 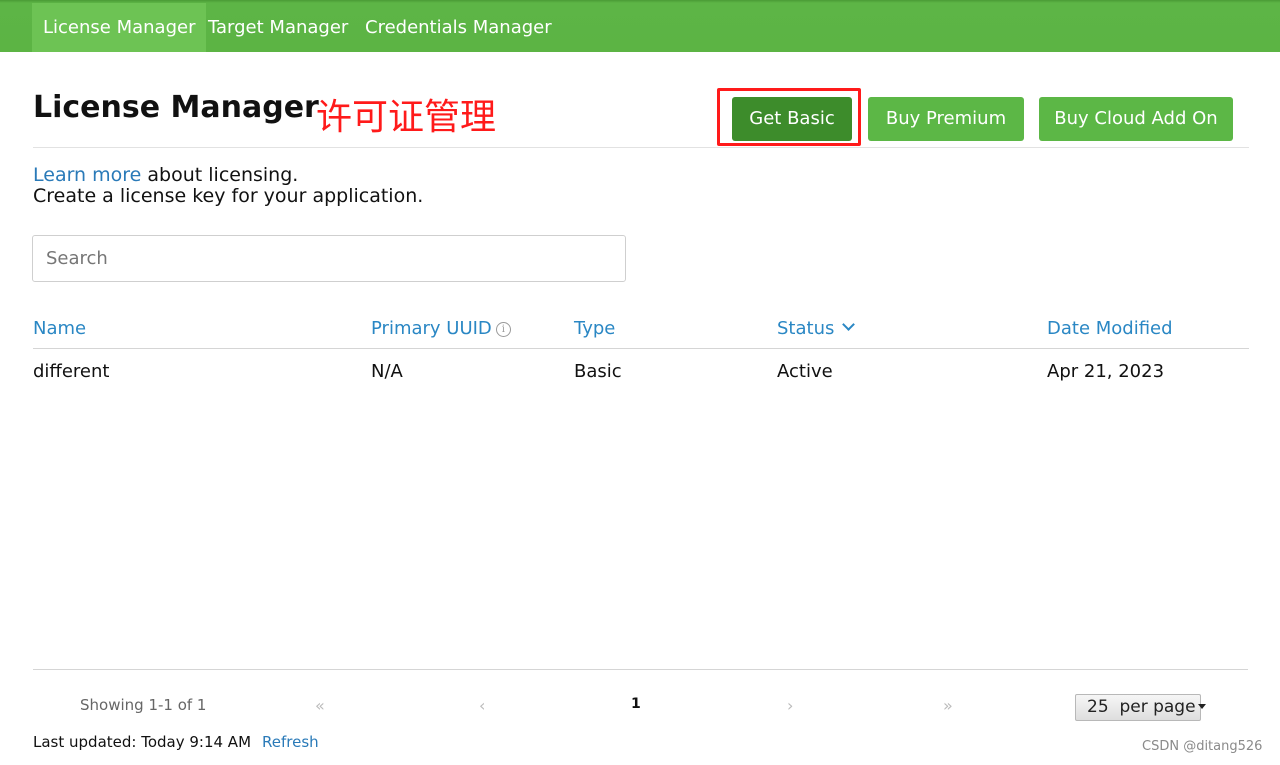 What do you see at coordinates (1098, 707) in the screenshot?
I see `per-page-value: 25` at bounding box center [1098, 707].